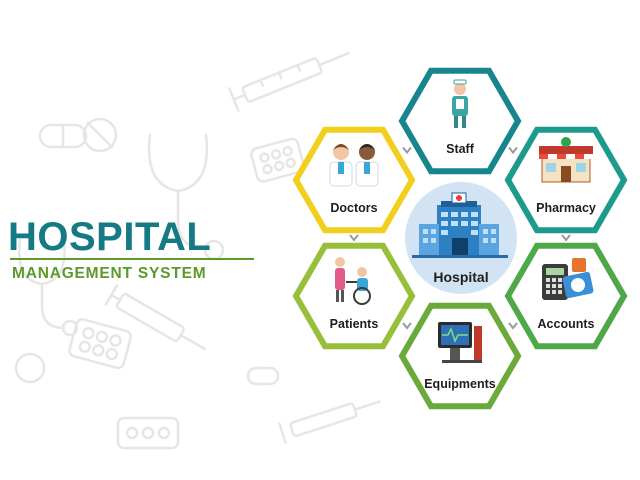  Describe the element at coordinates (353, 208) in the screenshot. I see `module-label-doctors: Doctors` at that location.